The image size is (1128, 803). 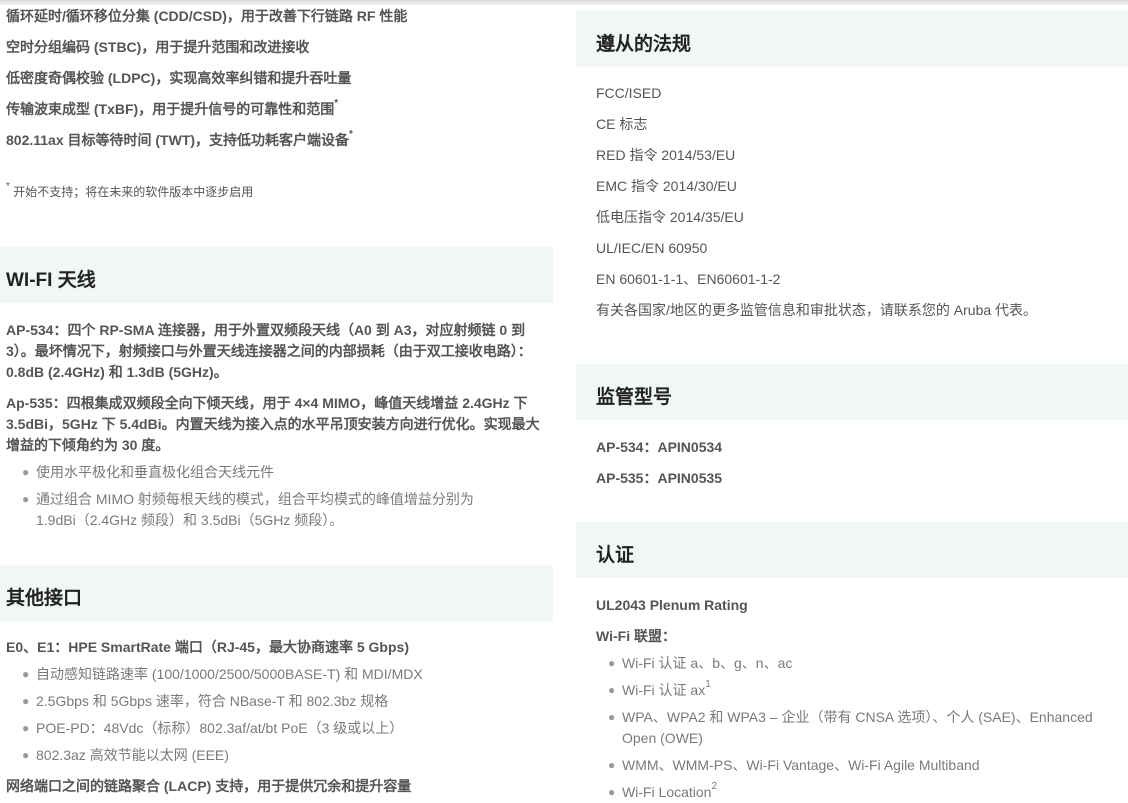 What do you see at coordinates (179, 78) in the screenshot?
I see `feature-ldpc: 低密度奇偶校验 (LDPC)，实现高效率纠错和提升吞吐量` at bounding box center [179, 78].